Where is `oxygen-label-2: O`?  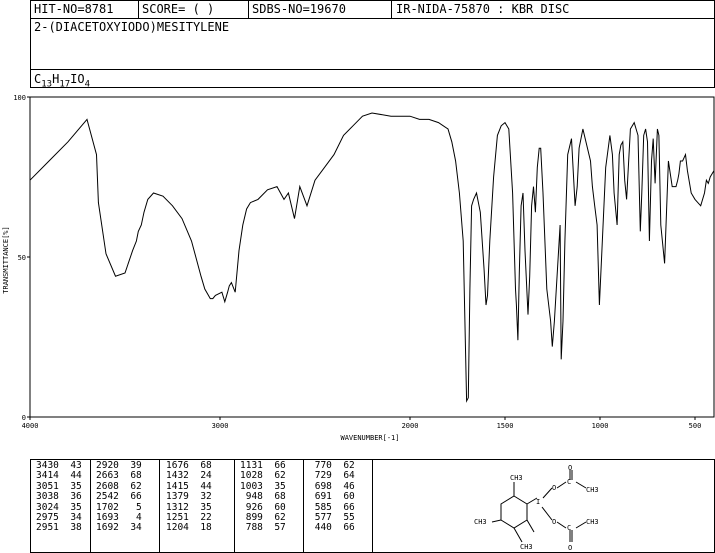 oxygen-label-2: O is located at coordinates (570, 468).